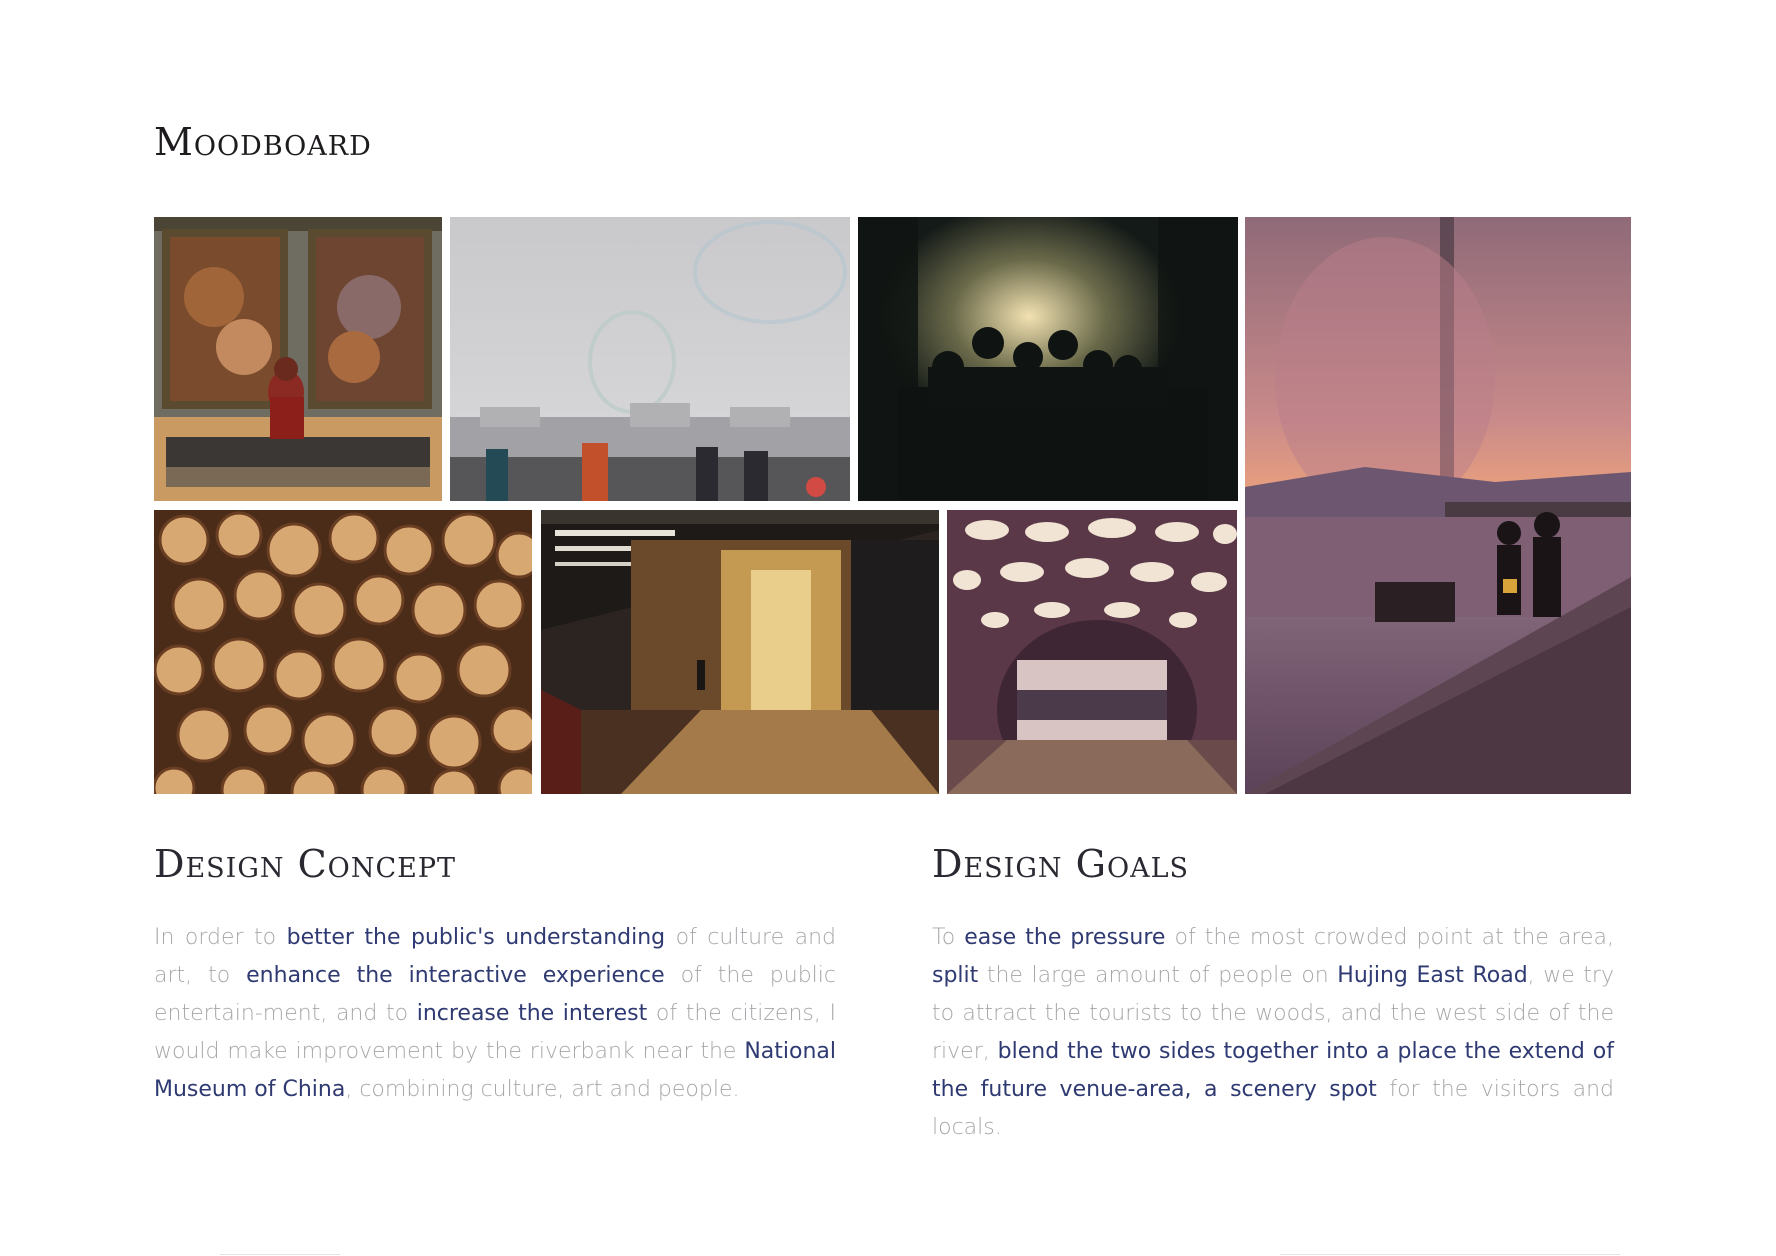  I want to click on goals-highlight: split, so click(955, 975).